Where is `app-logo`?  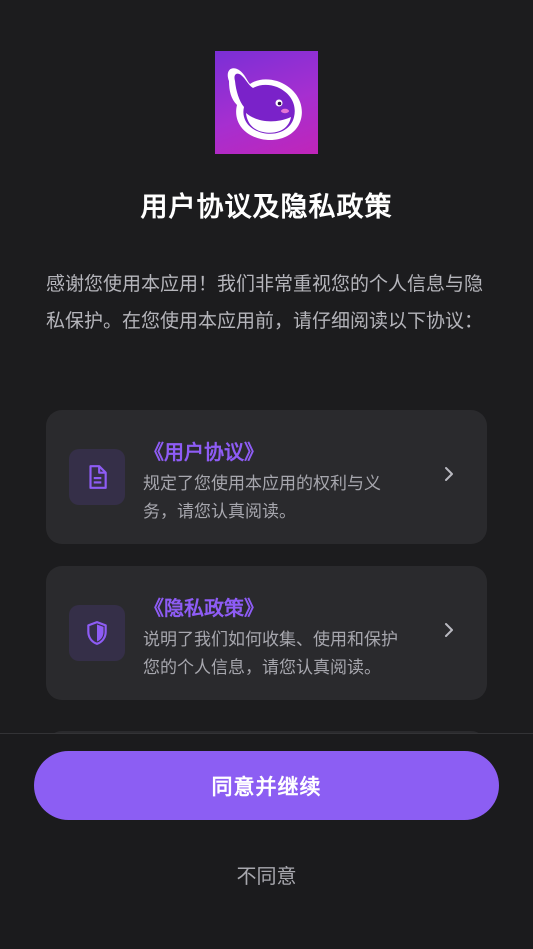 app-logo is located at coordinates (266, 102).